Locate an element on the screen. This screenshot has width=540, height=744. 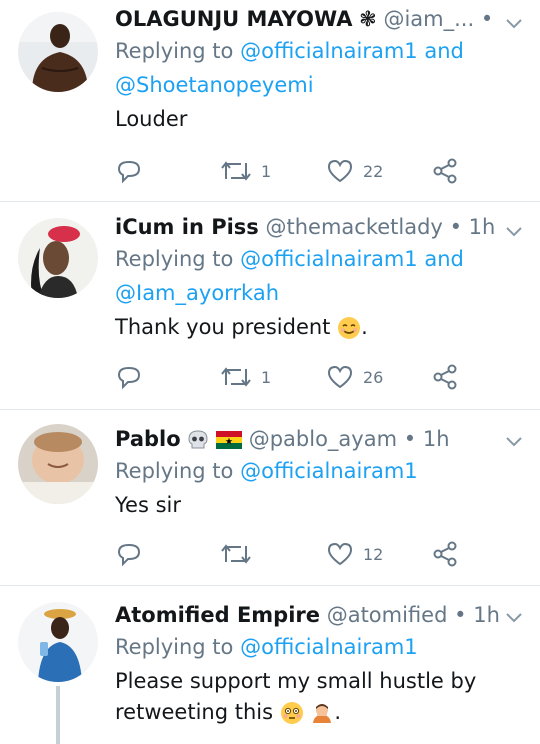
tweet-text: Yes sir is located at coordinates (148, 505).